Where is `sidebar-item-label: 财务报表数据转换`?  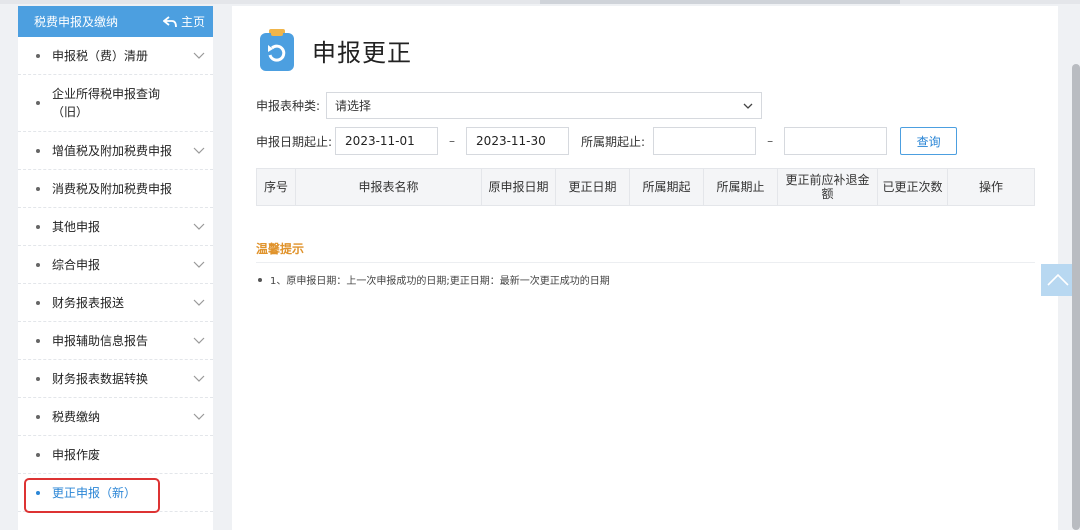
sidebar-item-label: 财务报表数据转换 is located at coordinates (100, 378).